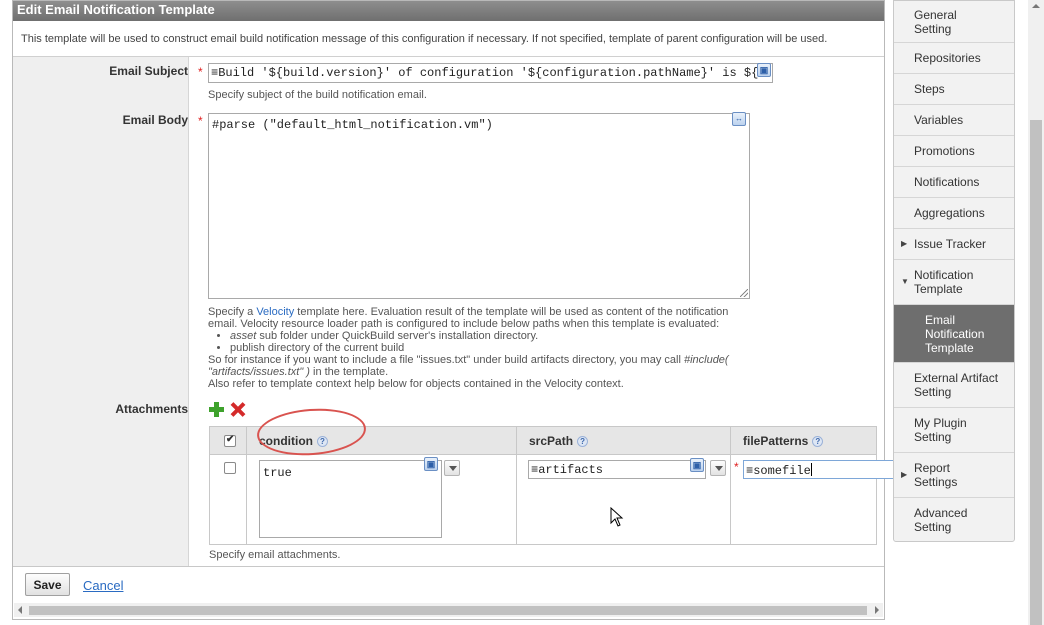  Describe the element at coordinates (155, 120) in the screenshot. I see `email-body-label: Email Body` at that location.